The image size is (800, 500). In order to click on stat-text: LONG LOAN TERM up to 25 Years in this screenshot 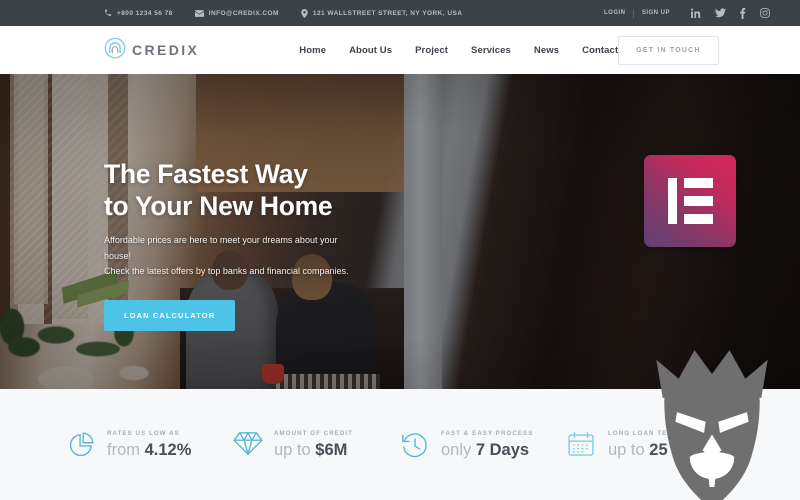, I will do `click(662, 445)`.